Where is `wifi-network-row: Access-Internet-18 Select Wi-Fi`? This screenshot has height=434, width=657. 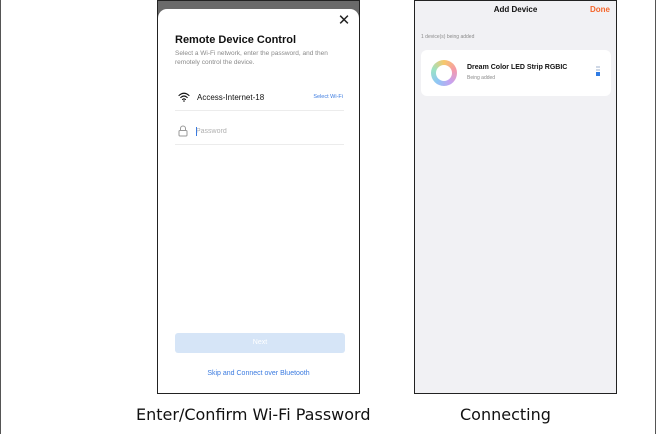 wifi-network-row: Access-Internet-18 Select Wi-Fi is located at coordinates (259, 100).